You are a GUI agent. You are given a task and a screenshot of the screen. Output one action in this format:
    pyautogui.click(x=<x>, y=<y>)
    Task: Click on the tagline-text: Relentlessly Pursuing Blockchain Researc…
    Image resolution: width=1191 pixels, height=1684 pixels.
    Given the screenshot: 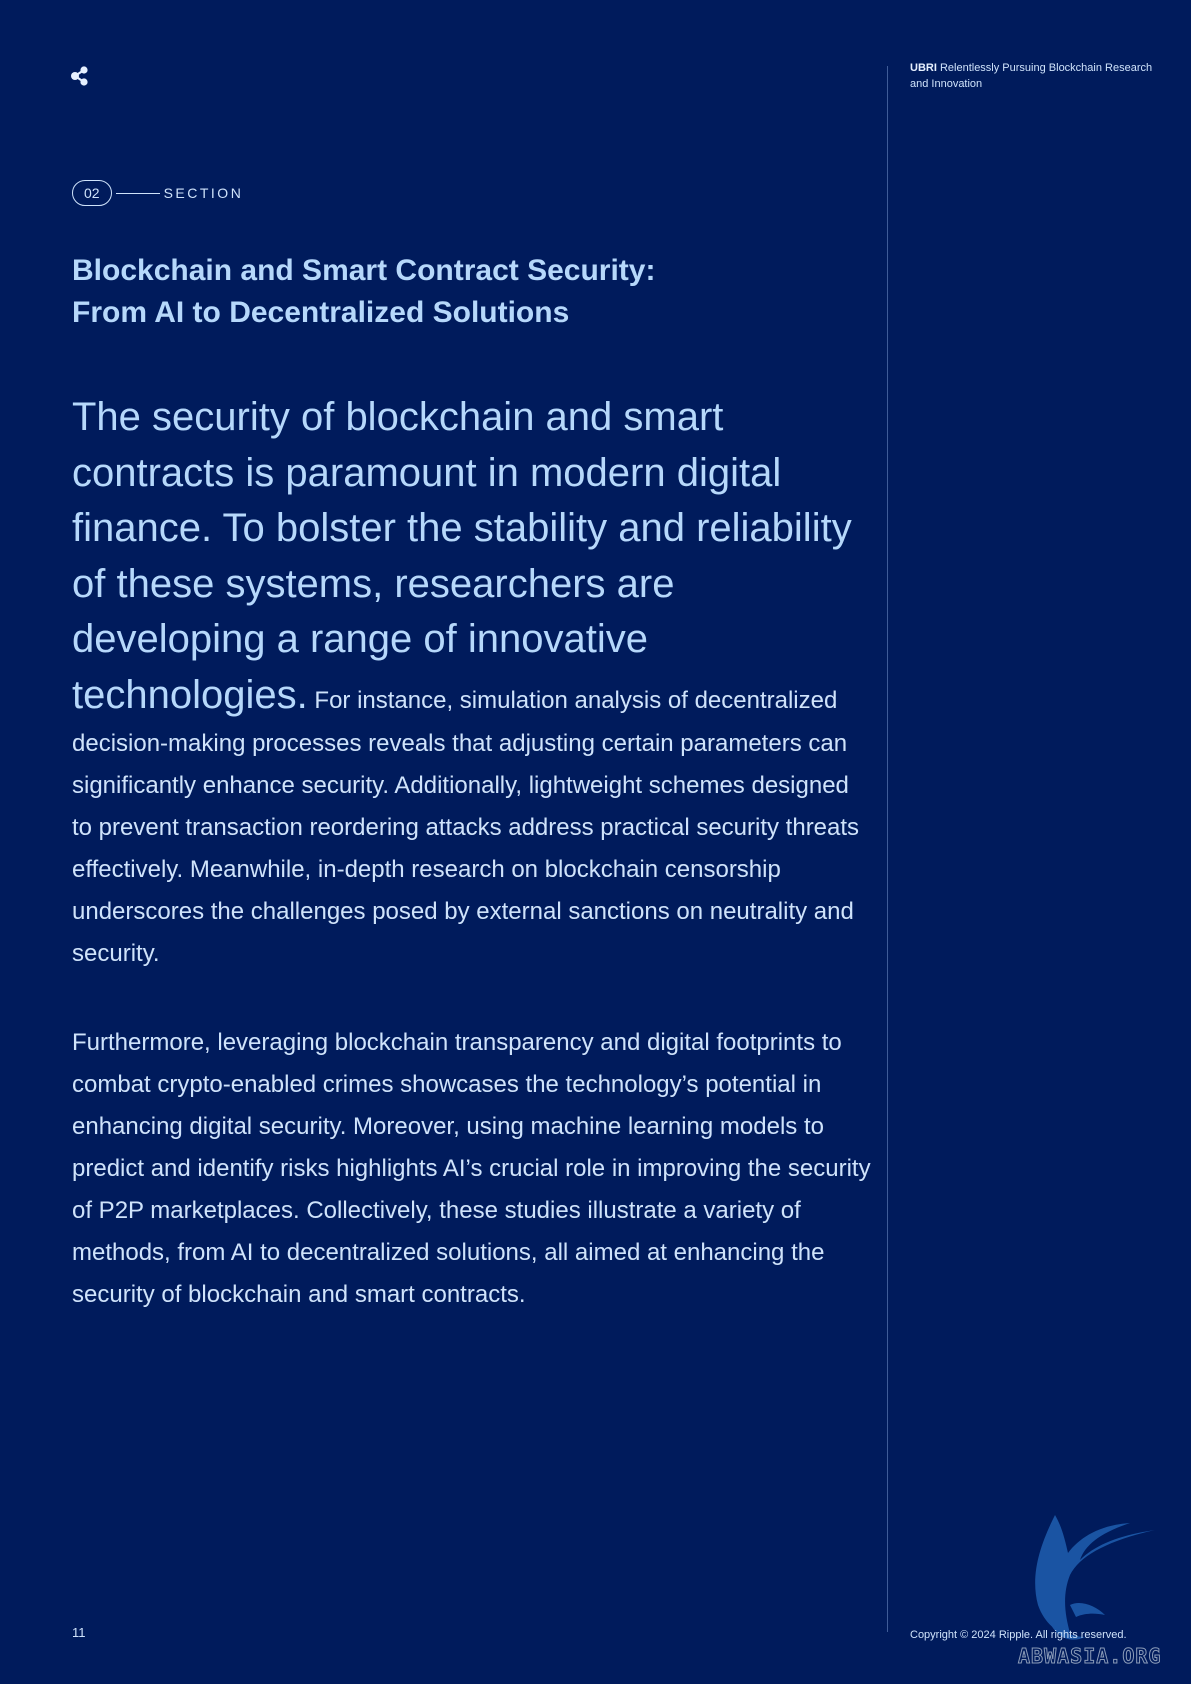 What is the action you would take?
    pyautogui.click(x=1031, y=76)
    